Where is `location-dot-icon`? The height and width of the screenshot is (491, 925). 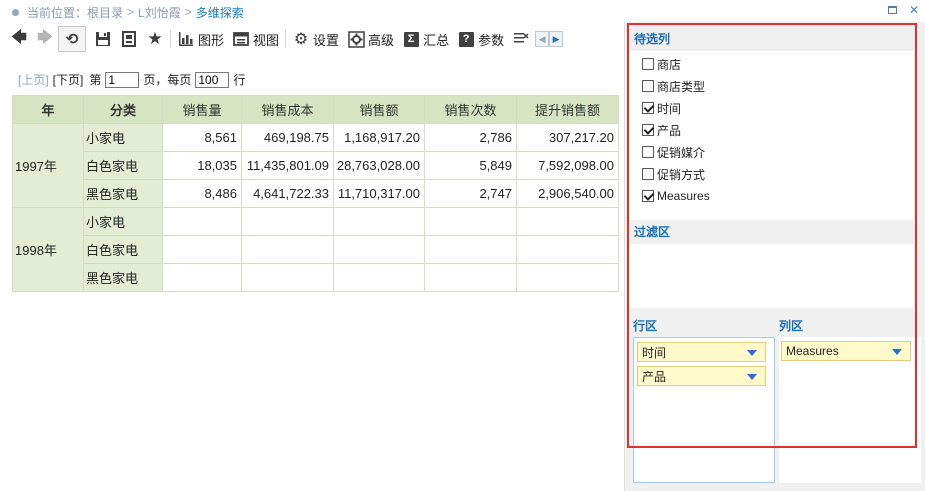 location-dot-icon is located at coordinates (15, 12).